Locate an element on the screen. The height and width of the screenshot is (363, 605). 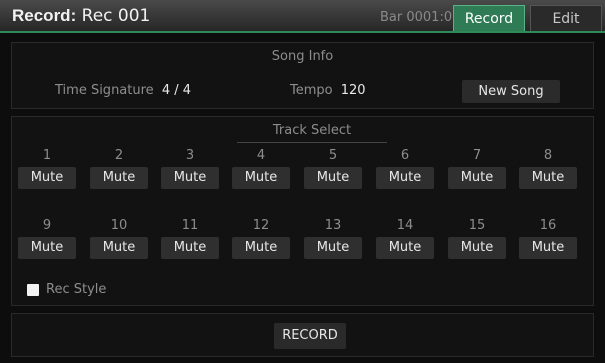
mute-button-track-4: Mute is located at coordinates (261, 178).